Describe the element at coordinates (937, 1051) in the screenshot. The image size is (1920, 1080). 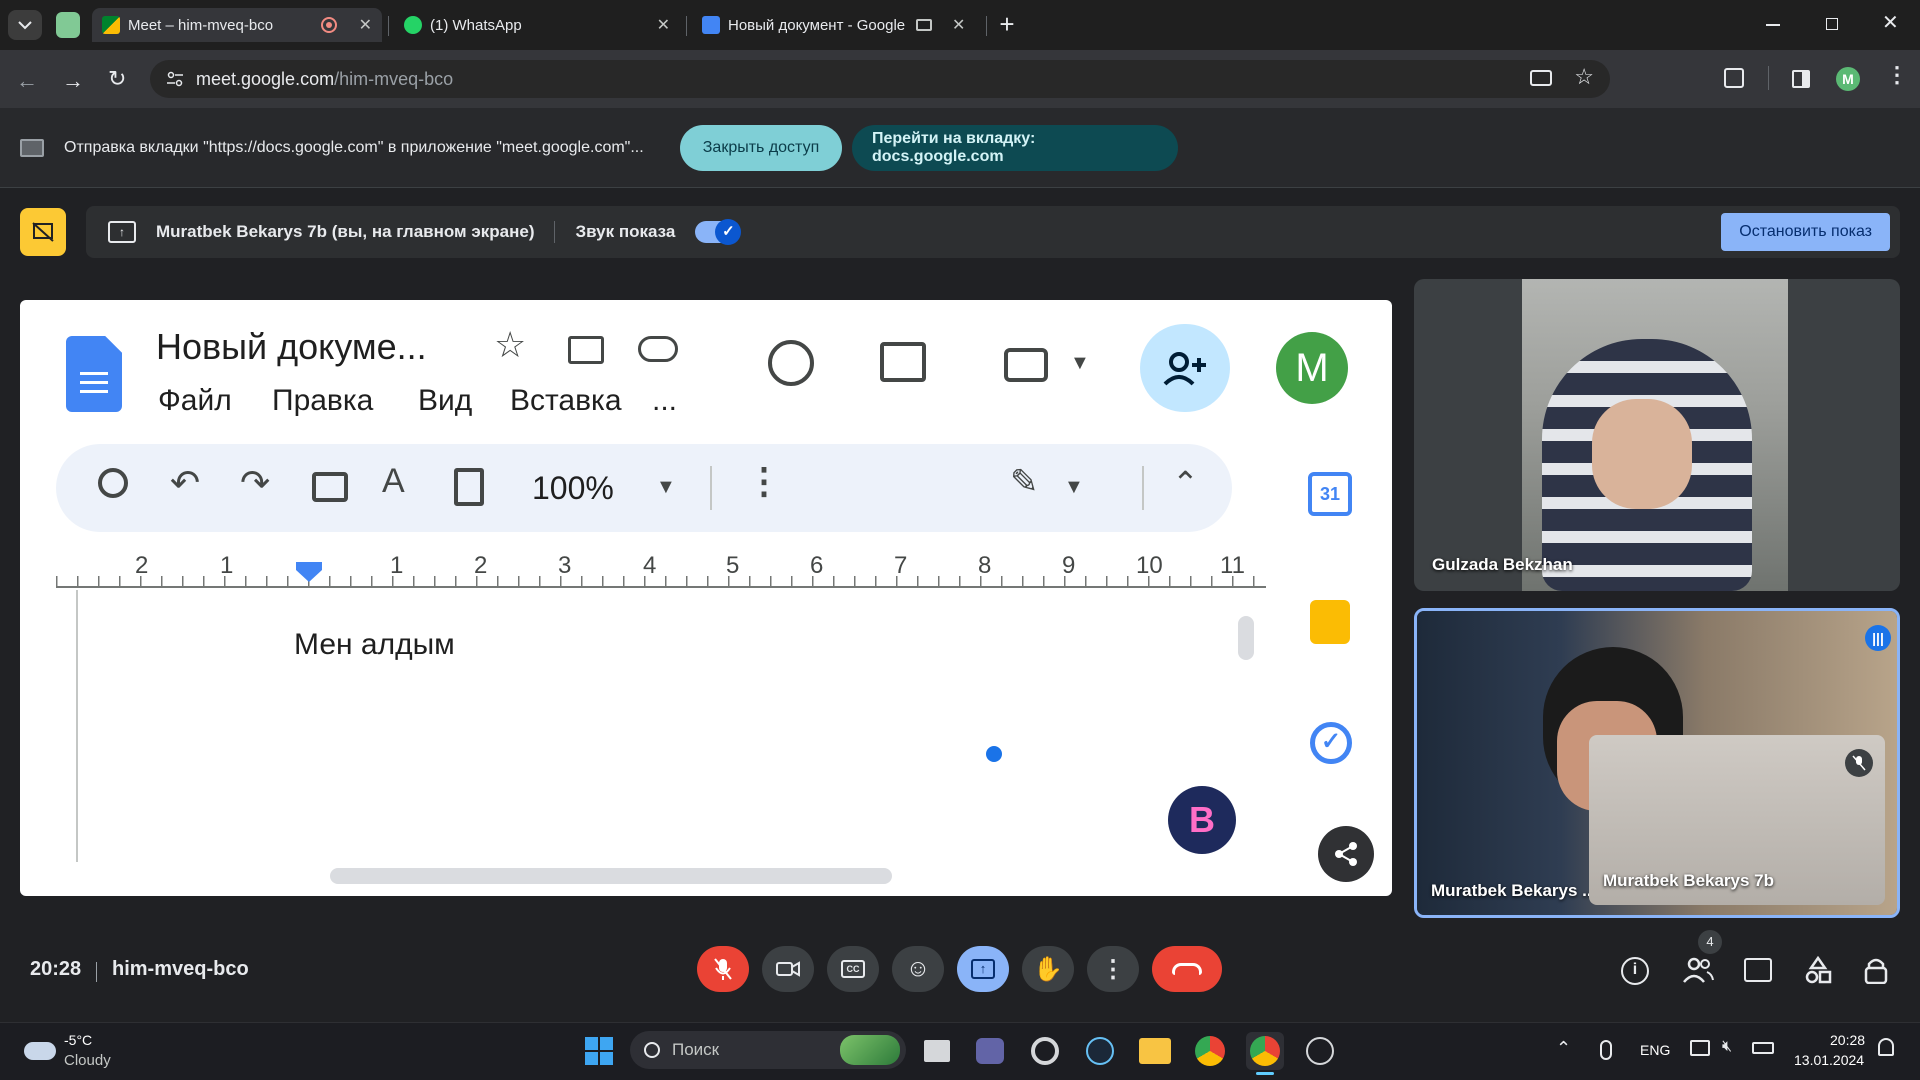
I see `task-view-icon` at that location.